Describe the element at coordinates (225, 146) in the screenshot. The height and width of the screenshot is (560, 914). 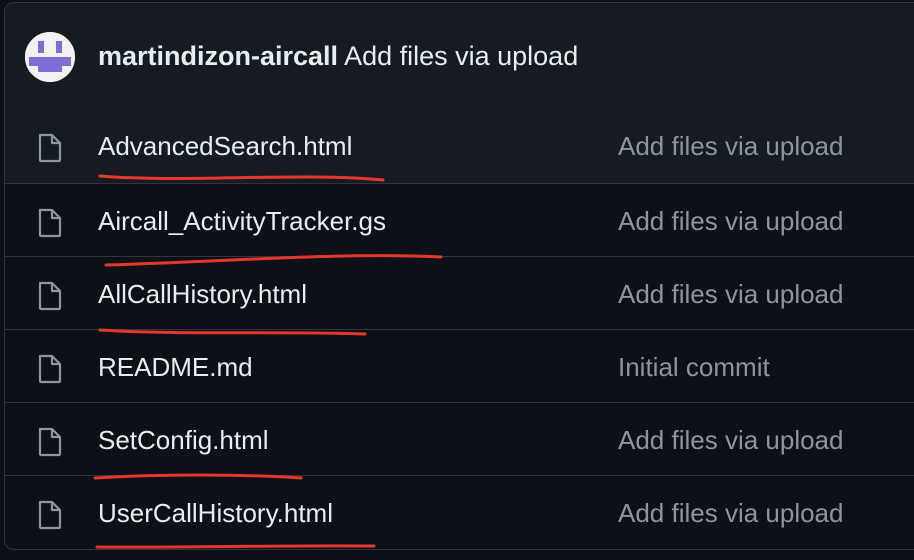
I see `file-name-link: AdvancedSearch.html` at that location.